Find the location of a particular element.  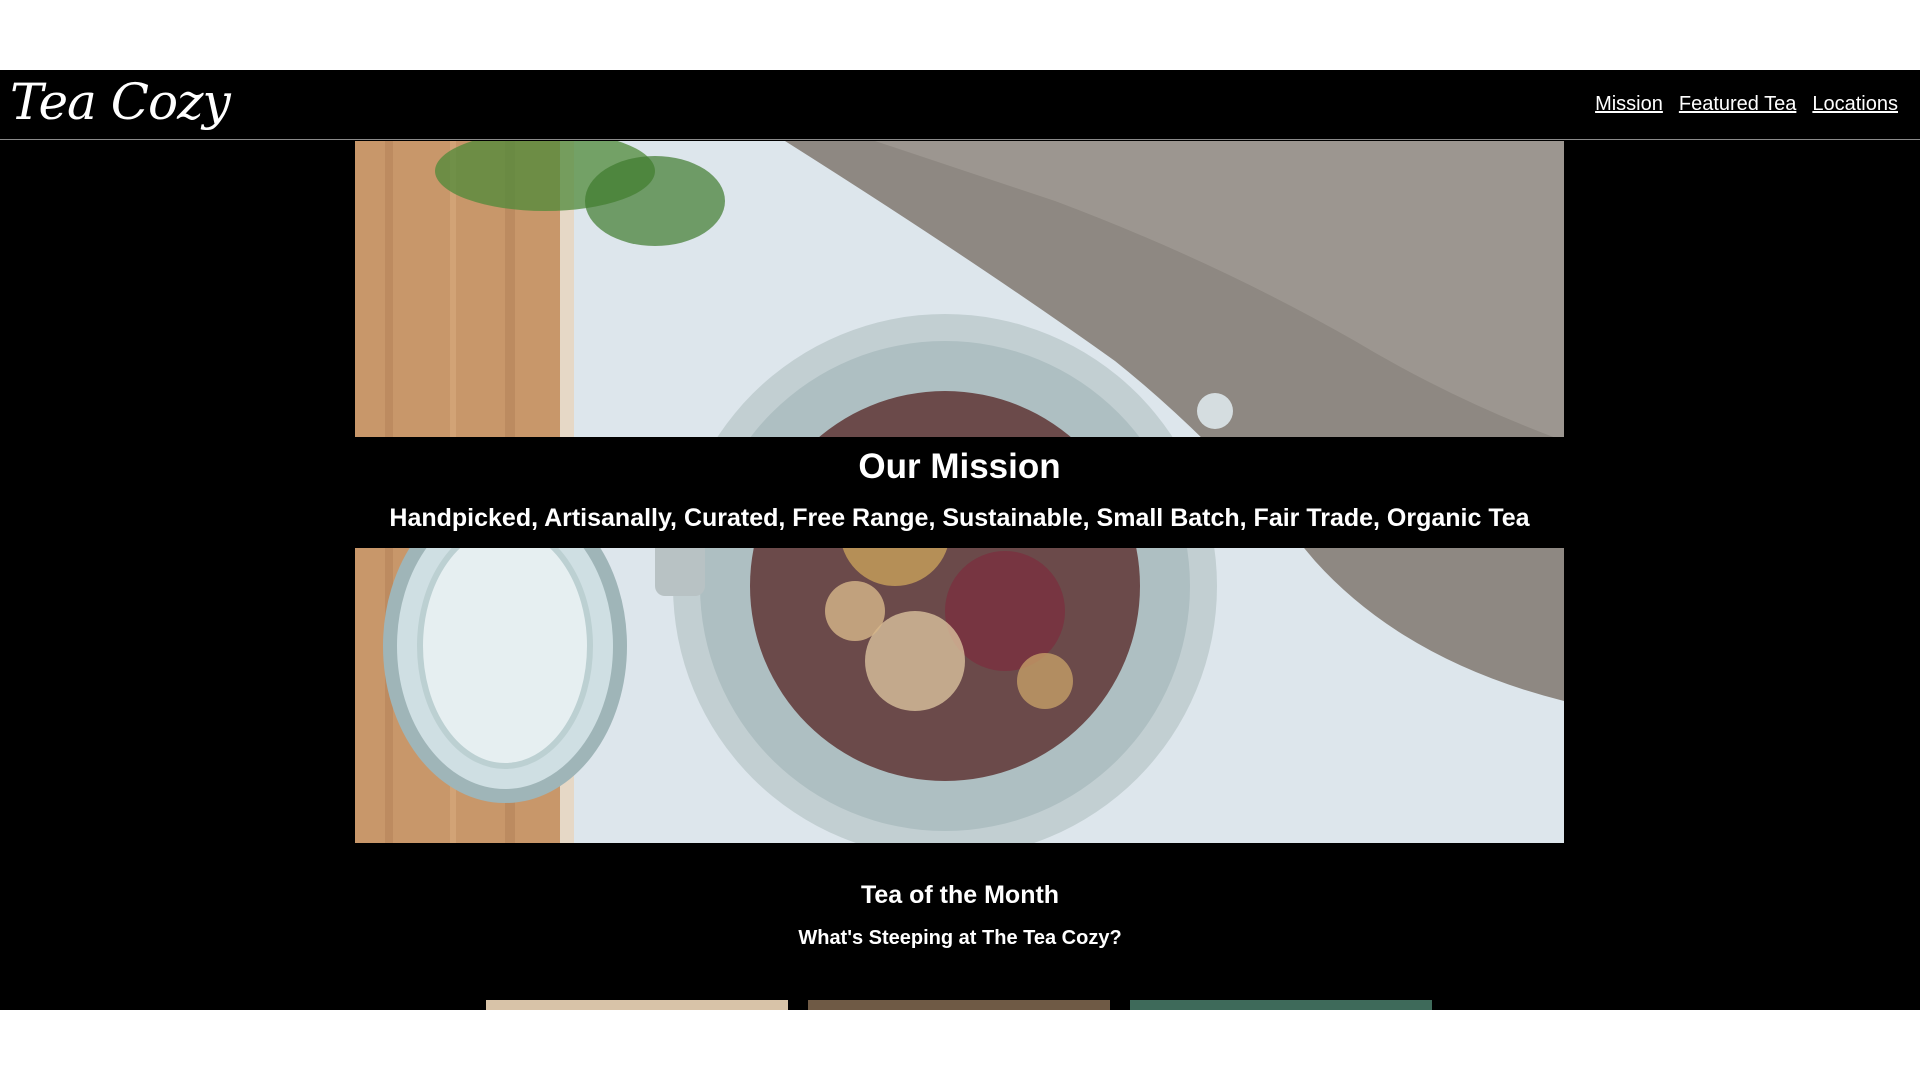

tea-of-the-month-title: Tea of the Month is located at coordinates (960, 895).